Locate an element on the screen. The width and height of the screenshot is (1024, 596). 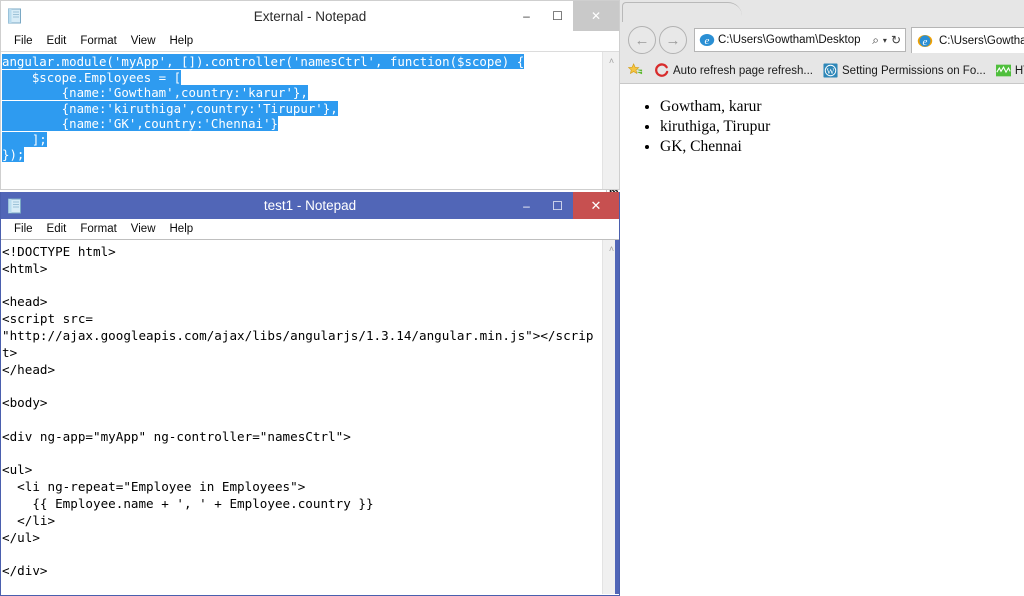
chevron-down-icon: ▾ is located at coordinates (885, 40).